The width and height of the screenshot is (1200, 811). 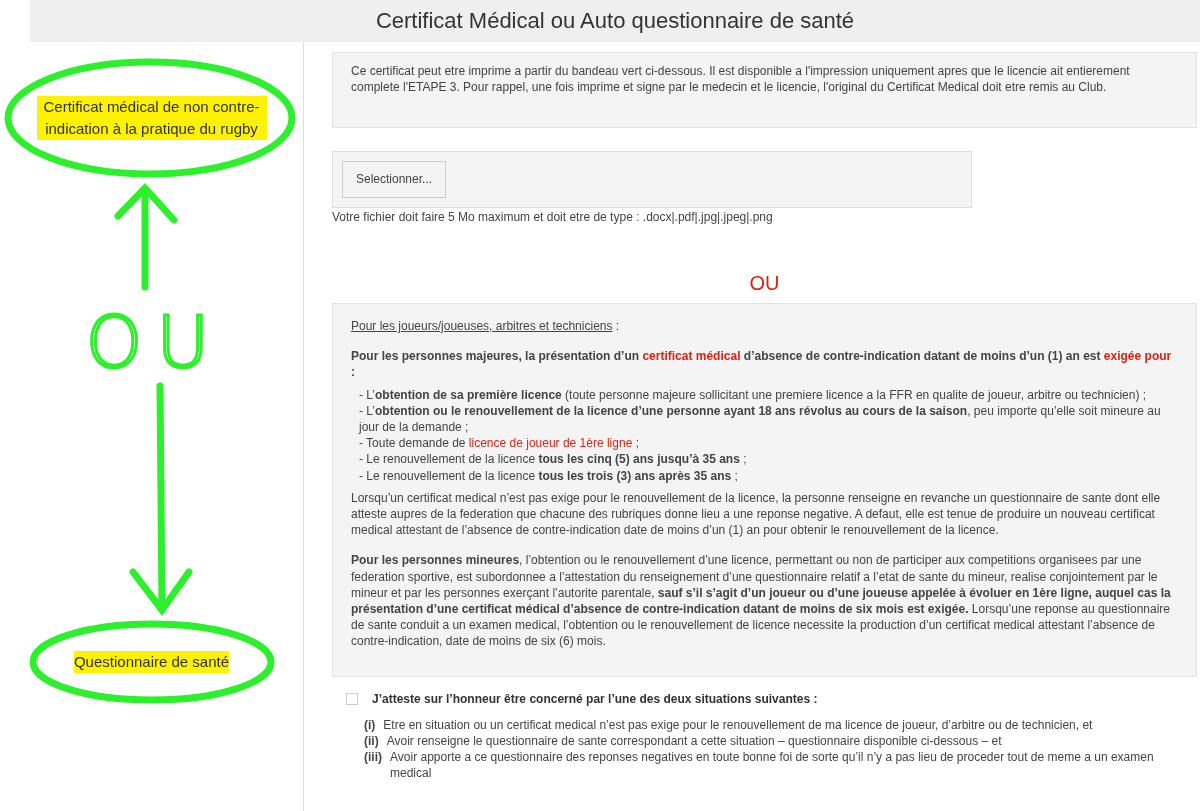 I want to click on rules-paragraph: Pour les personnes mineures, l’obtention ou le renouvellement d’une licence, permettant ou non de participer aux competitions organisees par une federation sportive, est subordonnee a l’attestation du renseignement d’une questionnaire relatif a l’etat de sante du mineur, realise conjointement par le mineur et par les personnes exerçant l’autorite parentale, sauf s’il s’agit d’un joueur ou d’une joueuse appelée à évoluer en 1ère ligne, auquel cas la présentation d’une certificat médical d’absence de contre-indication datant de moins de six mois est exigée. Lorsqu’une reponse au questionnaire de sante conduit a un examen medical, l’obtention ou le renouvellement de licence necessite la production d’un certificat medical attestant l’absence de contre-indication, date de moins de six (6) mois., so click(x=761, y=601).